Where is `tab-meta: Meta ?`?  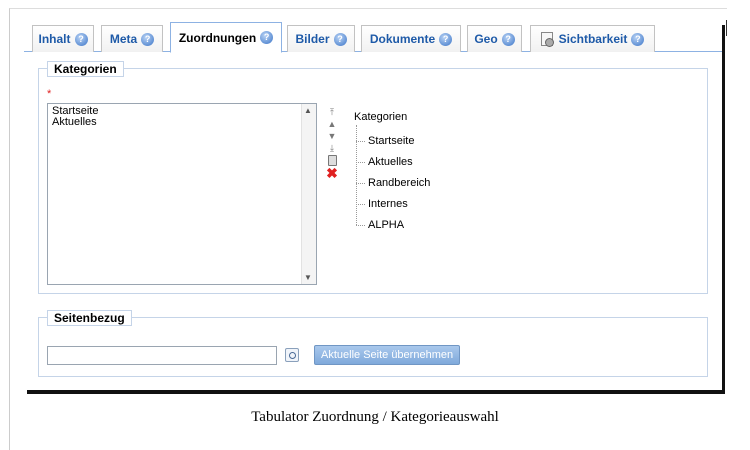 tab-meta: Meta ? is located at coordinates (132, 38).